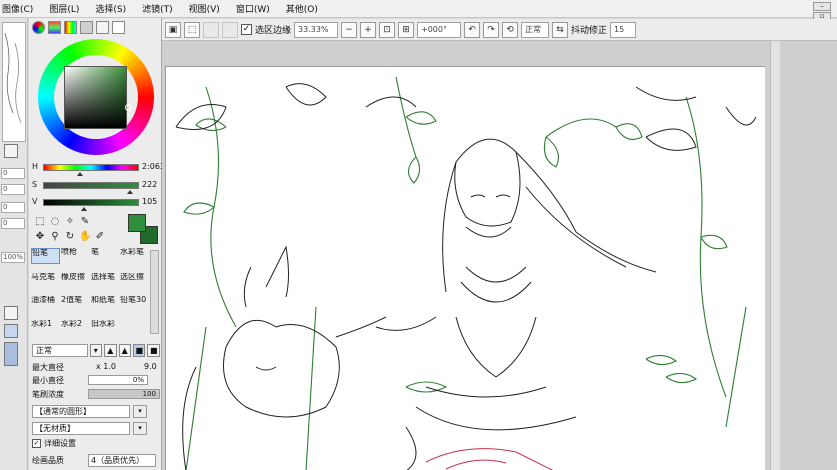 The width and height of the screenshot is (837, 470). What do you see at coordinates (822, 6) in the screenshot?
I see `minimize-icon: –` at bounding box center [822, 6].